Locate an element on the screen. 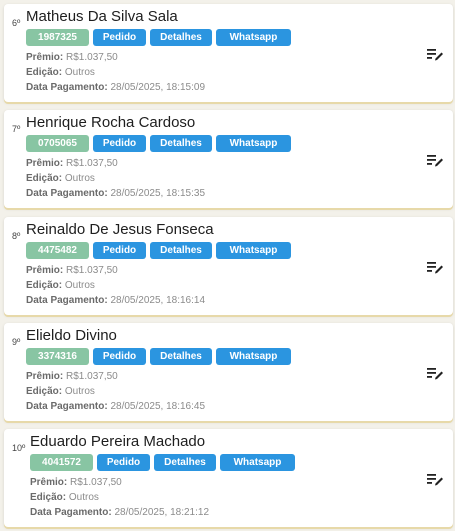 Image resolution: width=455 pixels, height=531 pixels. data-pagamento-line: Data Pagamento: 28/05/2025, 18:15:09 is located at coordinates (115, 87).